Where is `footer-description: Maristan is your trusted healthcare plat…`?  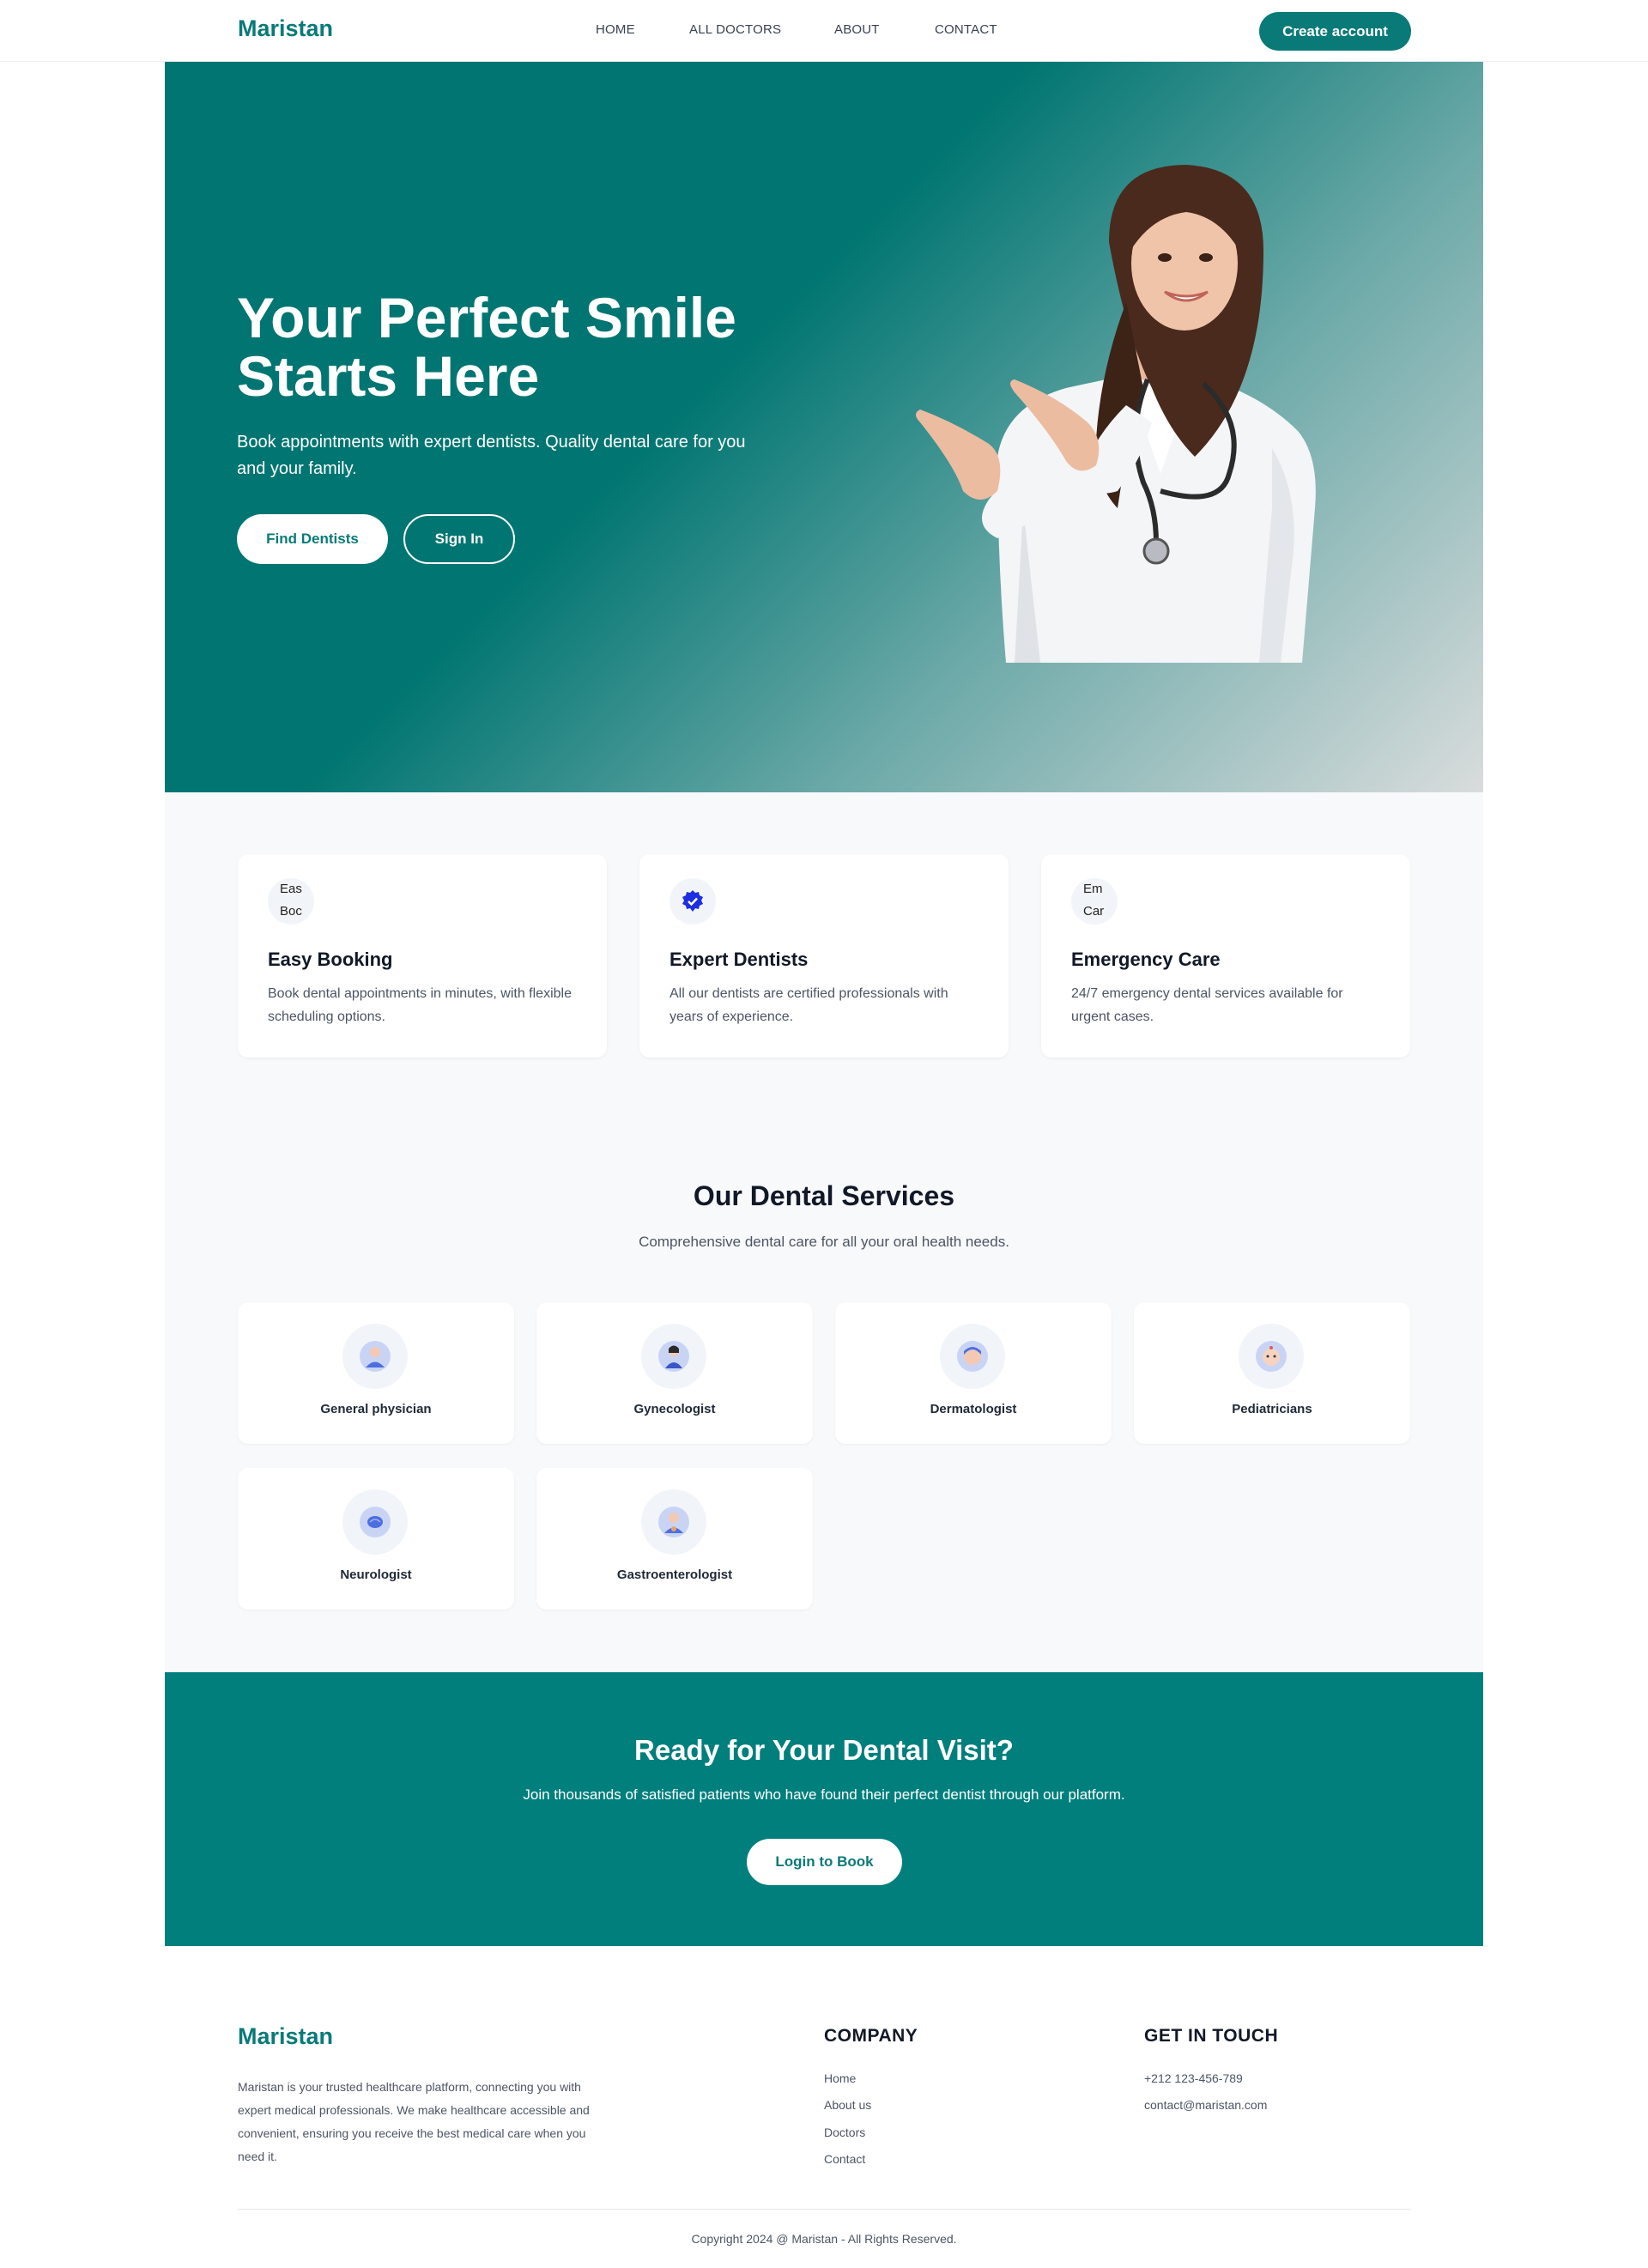
footer-description: Maristan is your trusted healthcare plat… is located at coordinates (414, 2121).